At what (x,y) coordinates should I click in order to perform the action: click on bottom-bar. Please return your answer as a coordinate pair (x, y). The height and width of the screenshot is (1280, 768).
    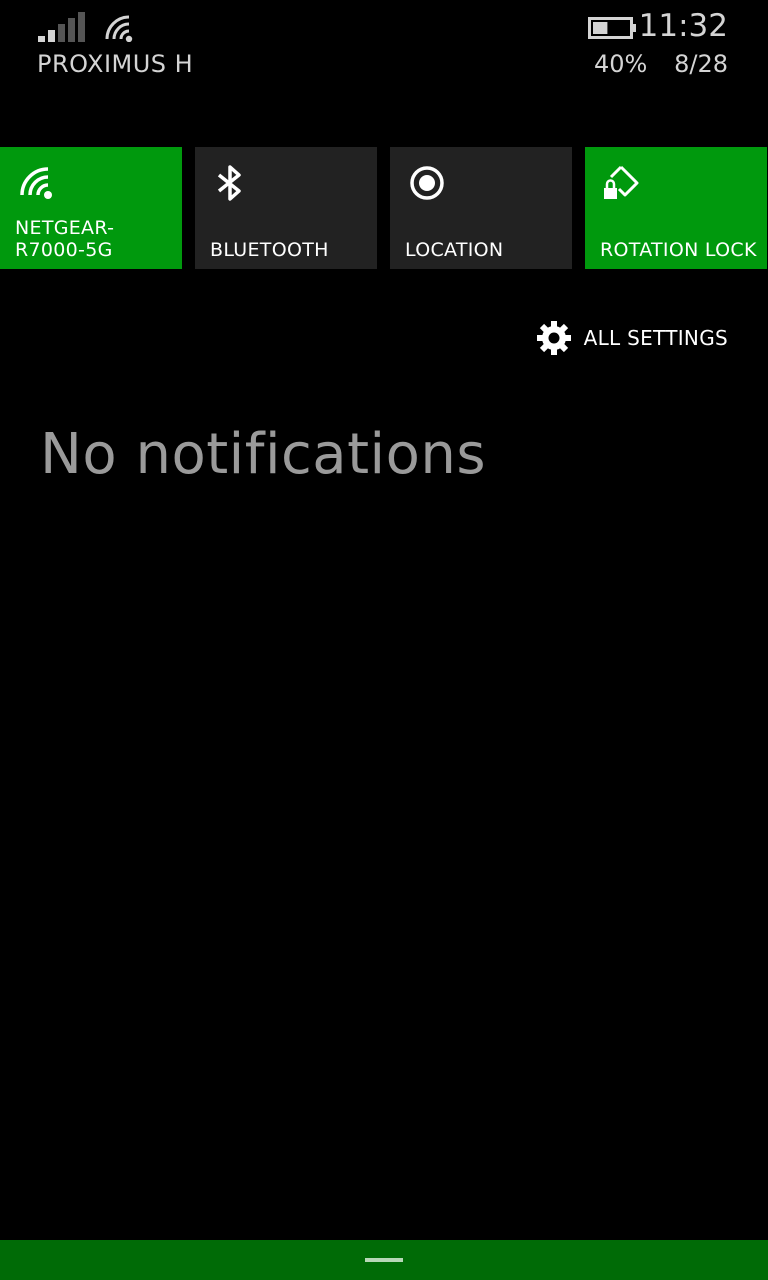
    Looking at the image, I should click on (384, 1260).